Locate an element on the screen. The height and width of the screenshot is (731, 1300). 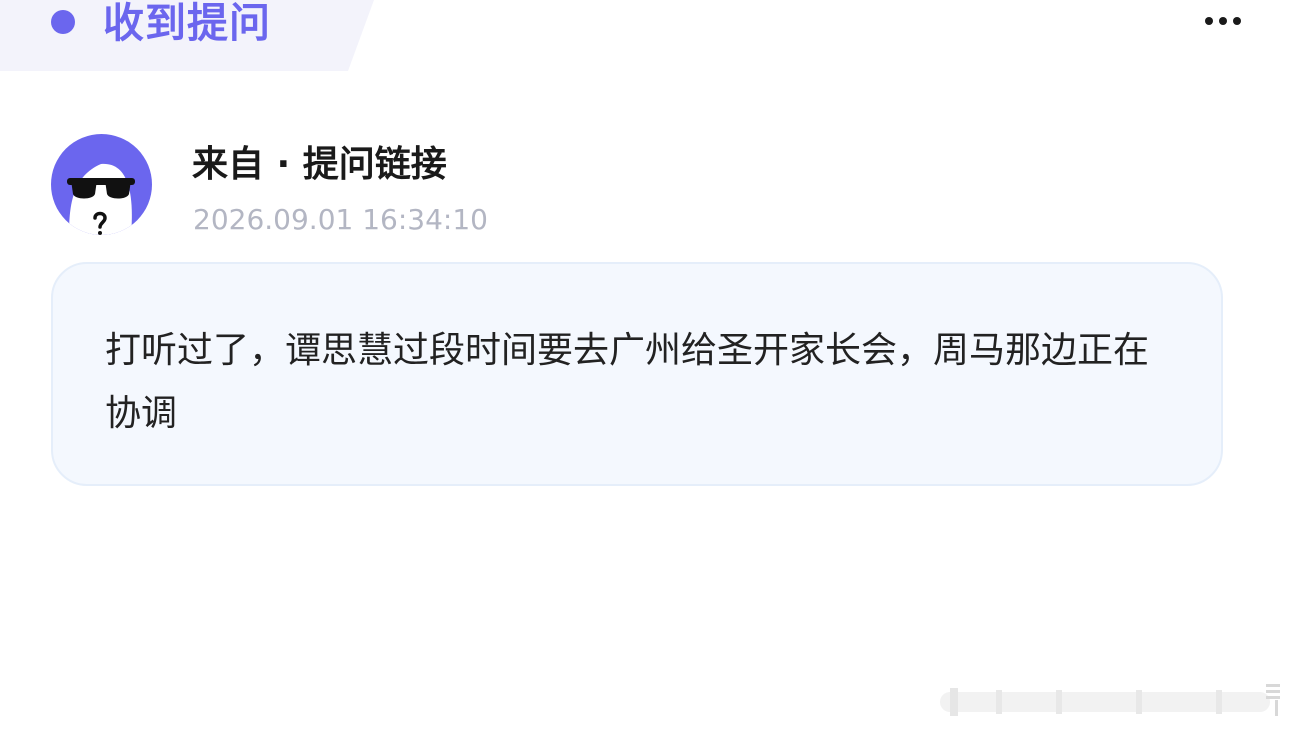
anonymous-avatar-icon is located at coordinates (101, 199).